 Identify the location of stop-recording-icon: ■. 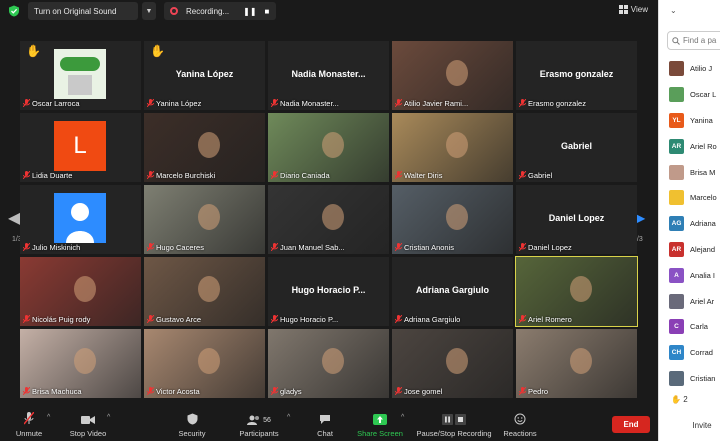
(267, 11).